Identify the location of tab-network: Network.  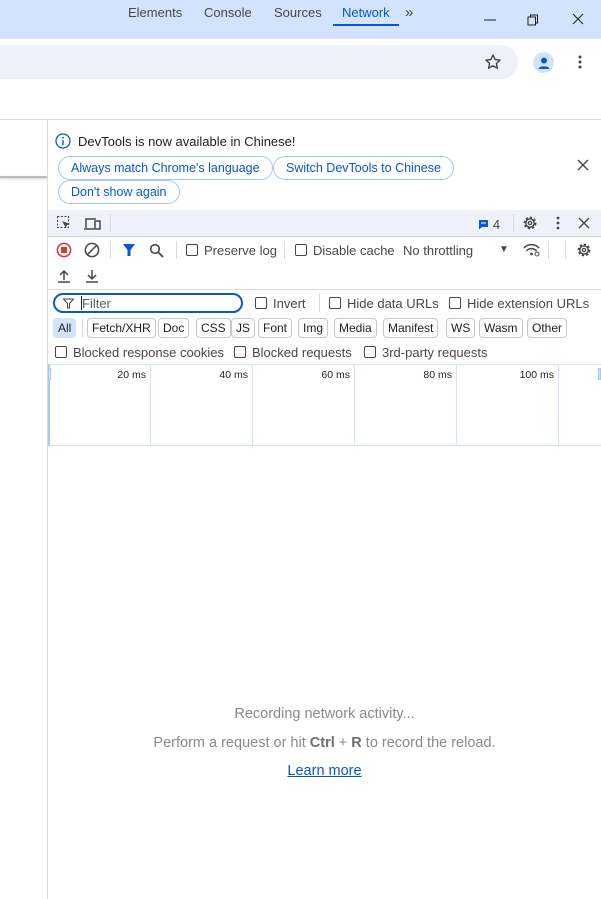
(366, 13).